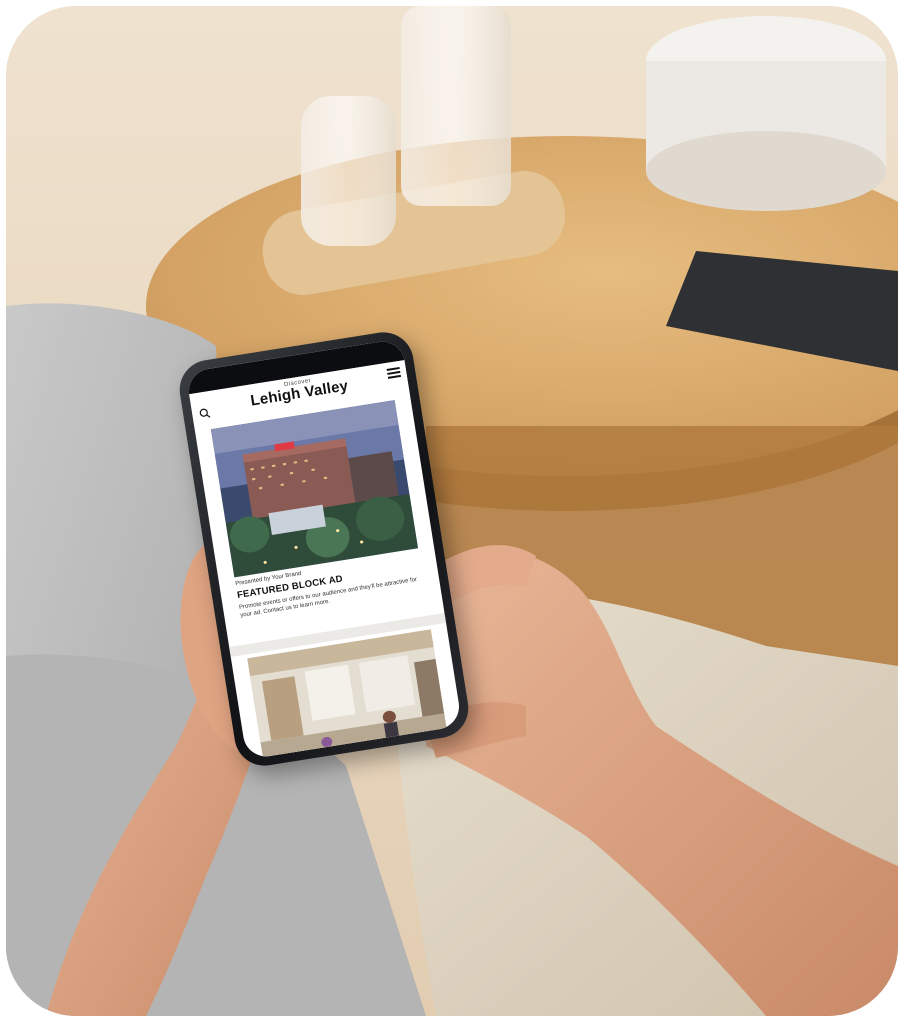  What do you see at coordinates (205, 413) in the screenshot?
I see `search-icon` at bounding box center [205, 413].